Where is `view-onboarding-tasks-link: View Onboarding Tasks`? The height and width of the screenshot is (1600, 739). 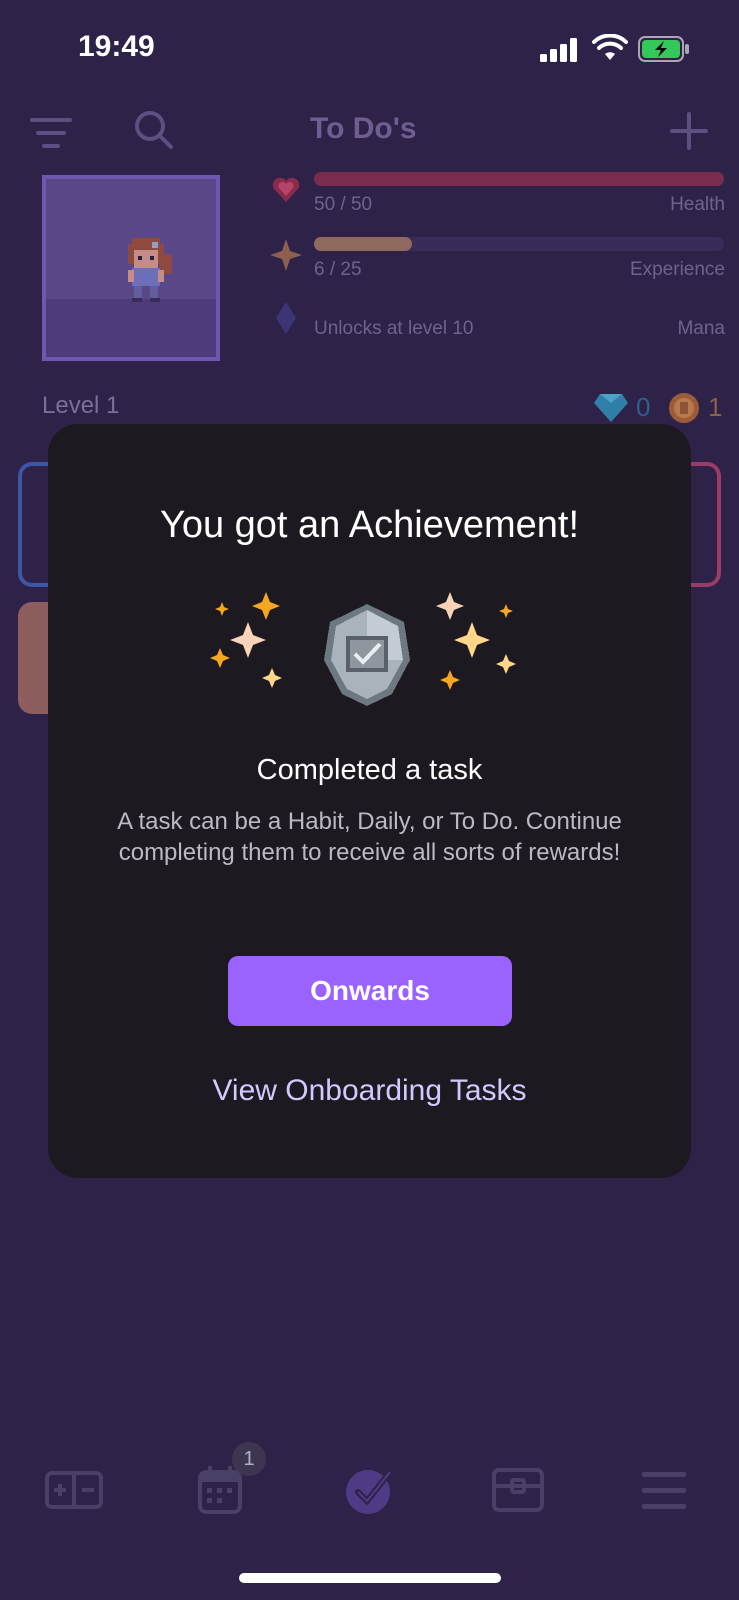
view-onboarding-tasks-link: View Onboarding Tasks is located at coordinates (369, 1091).